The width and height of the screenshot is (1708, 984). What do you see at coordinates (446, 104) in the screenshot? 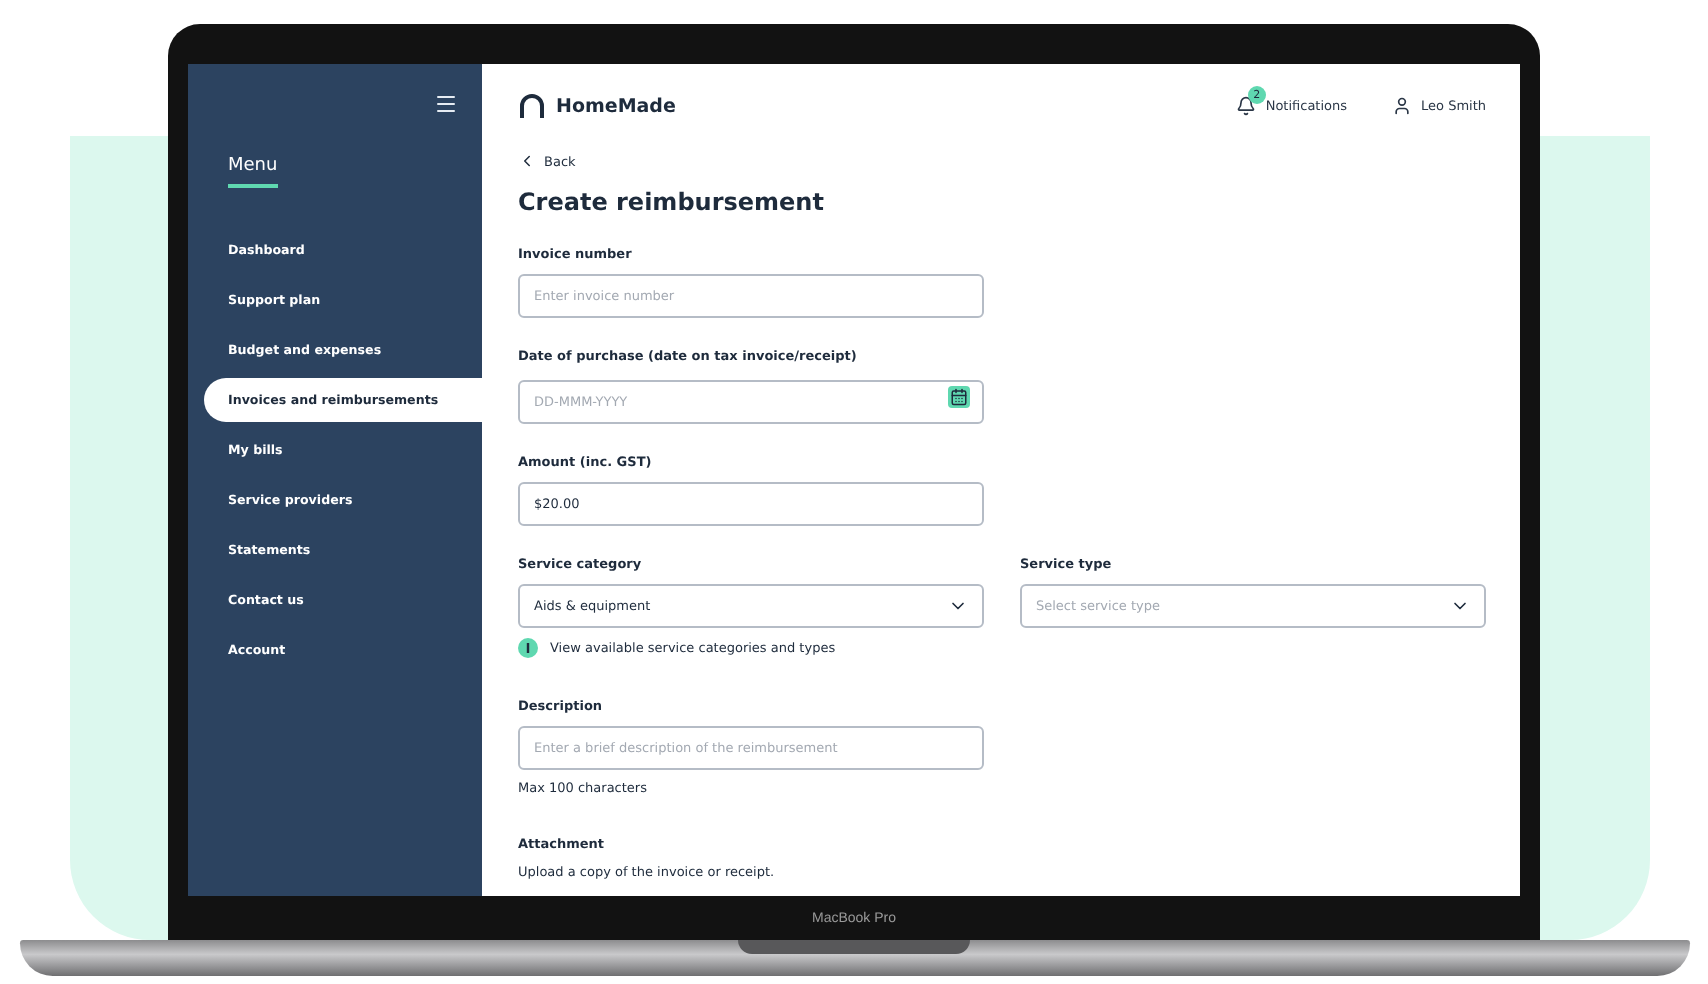
I see `menu-icon` at bounding box center [446, 104].